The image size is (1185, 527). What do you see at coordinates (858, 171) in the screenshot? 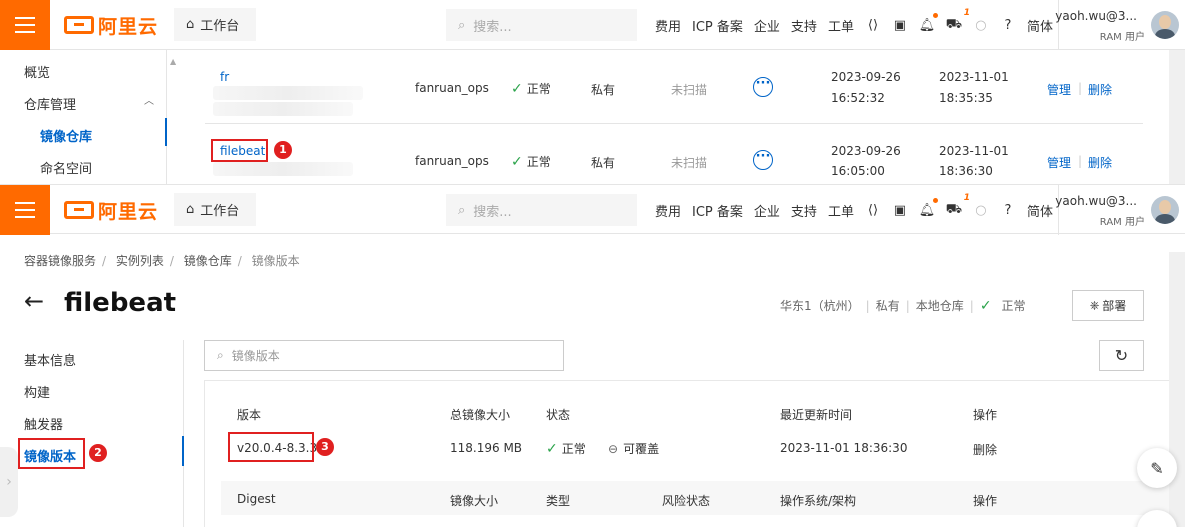
I see `created-time: 16:05:00` at bounding box center [858, 171].